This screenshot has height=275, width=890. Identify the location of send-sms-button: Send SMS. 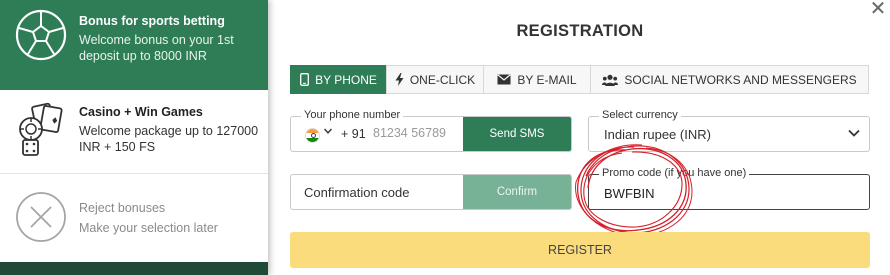
(517, 134).